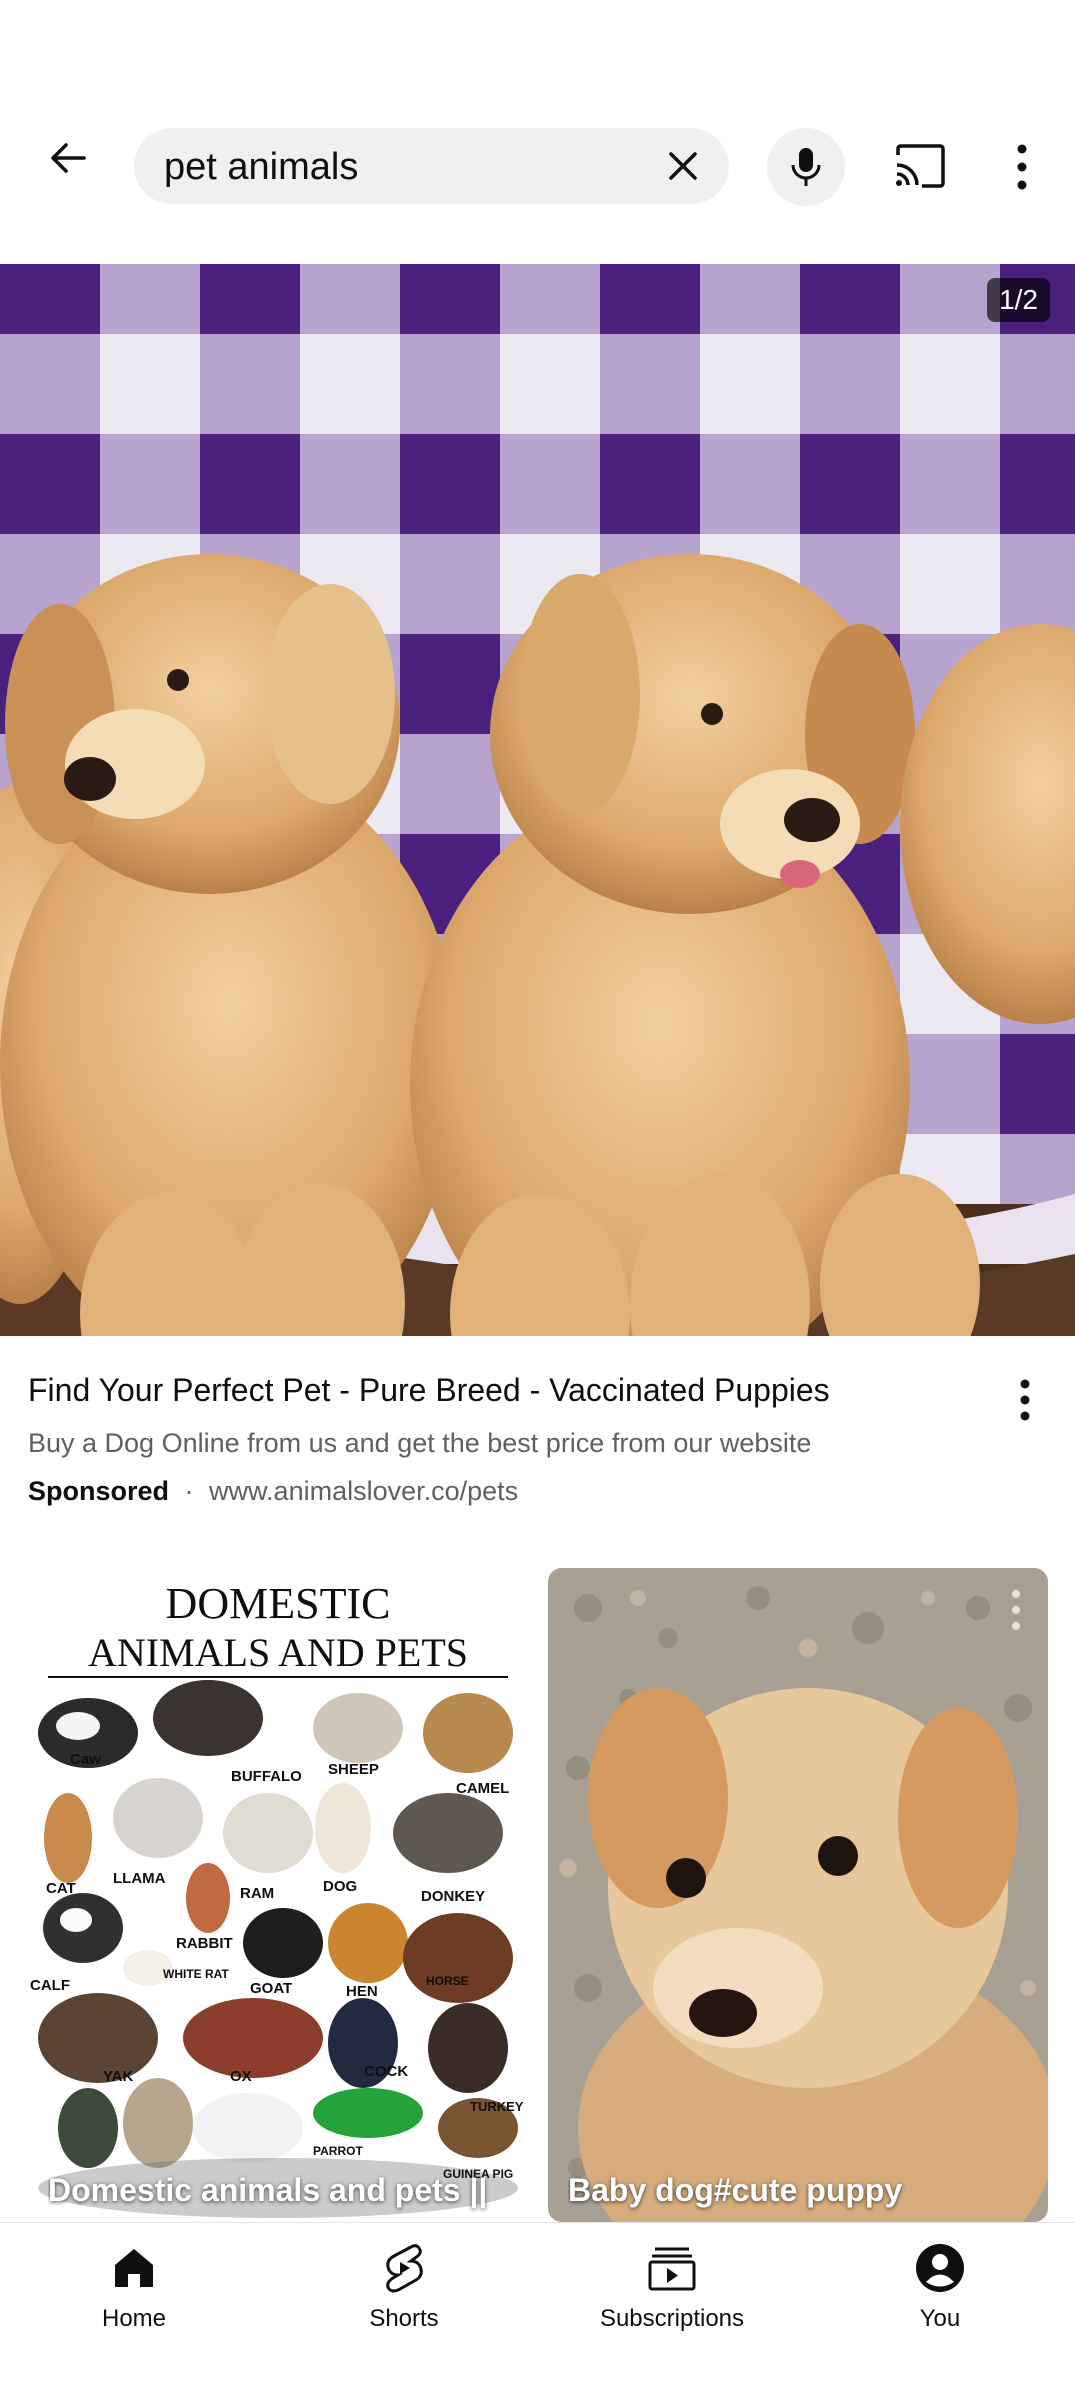 This screenshot has width=1075, height=2393. I want to click on poster-label: DONKEY, so click(453, 1896).